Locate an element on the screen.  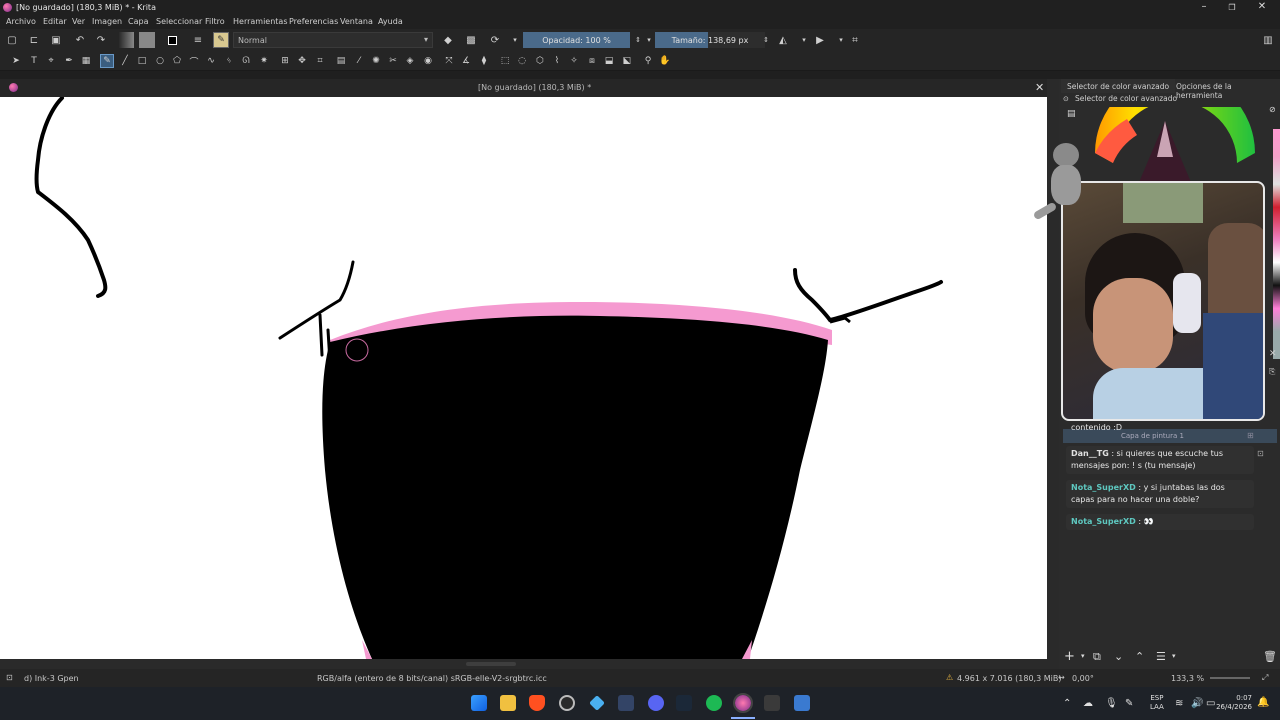
brave-icon is located at coordinates (537, 703).